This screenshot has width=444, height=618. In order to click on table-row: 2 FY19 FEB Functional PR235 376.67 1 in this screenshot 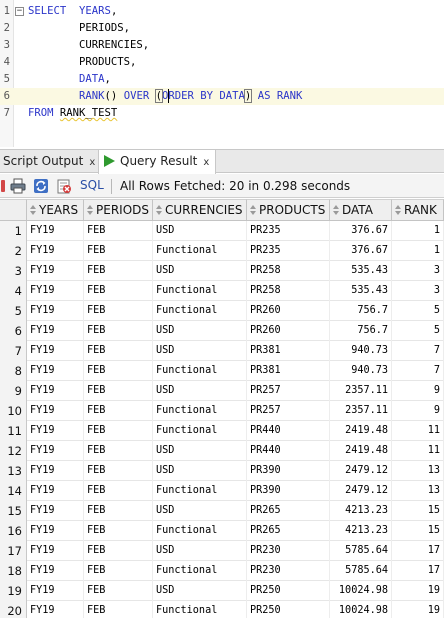, I will do `click(222, 251)`.